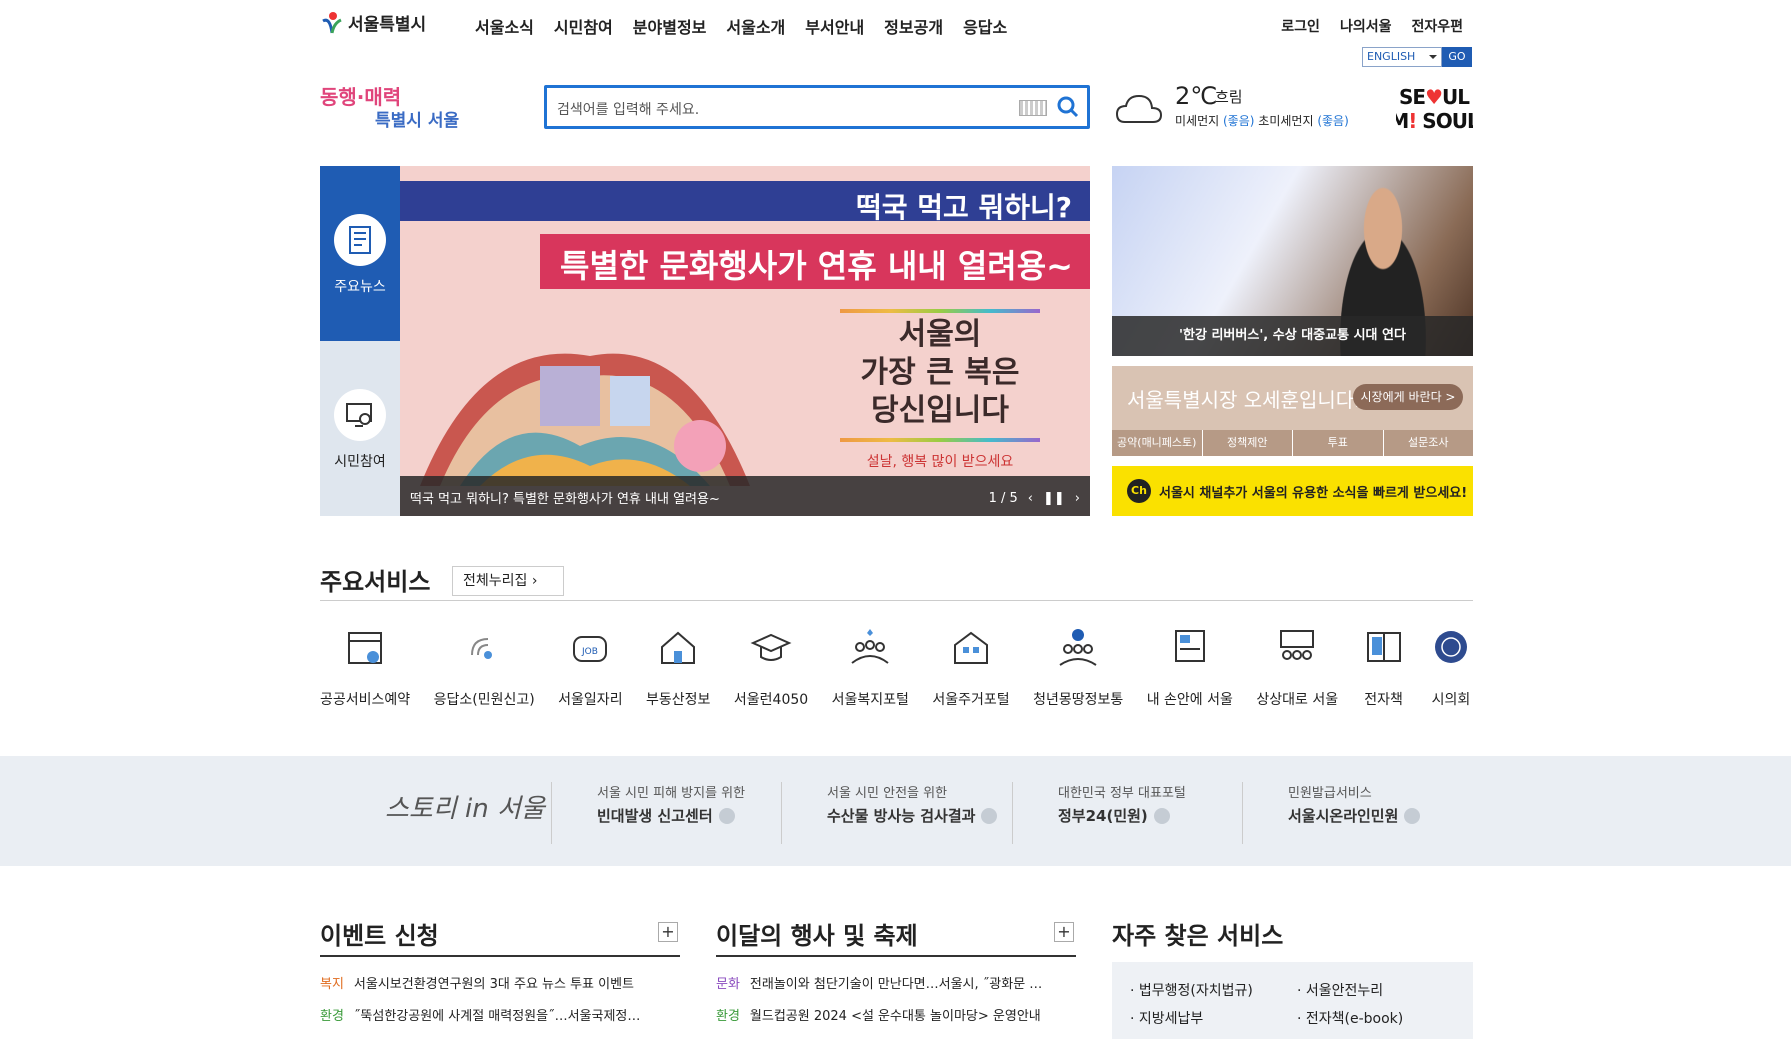 The width and height of the screenshot is (1791, 1039). Describe the element at coordinates (668, 932) in the screenshot. I see `events-more-icon: +` at that location.